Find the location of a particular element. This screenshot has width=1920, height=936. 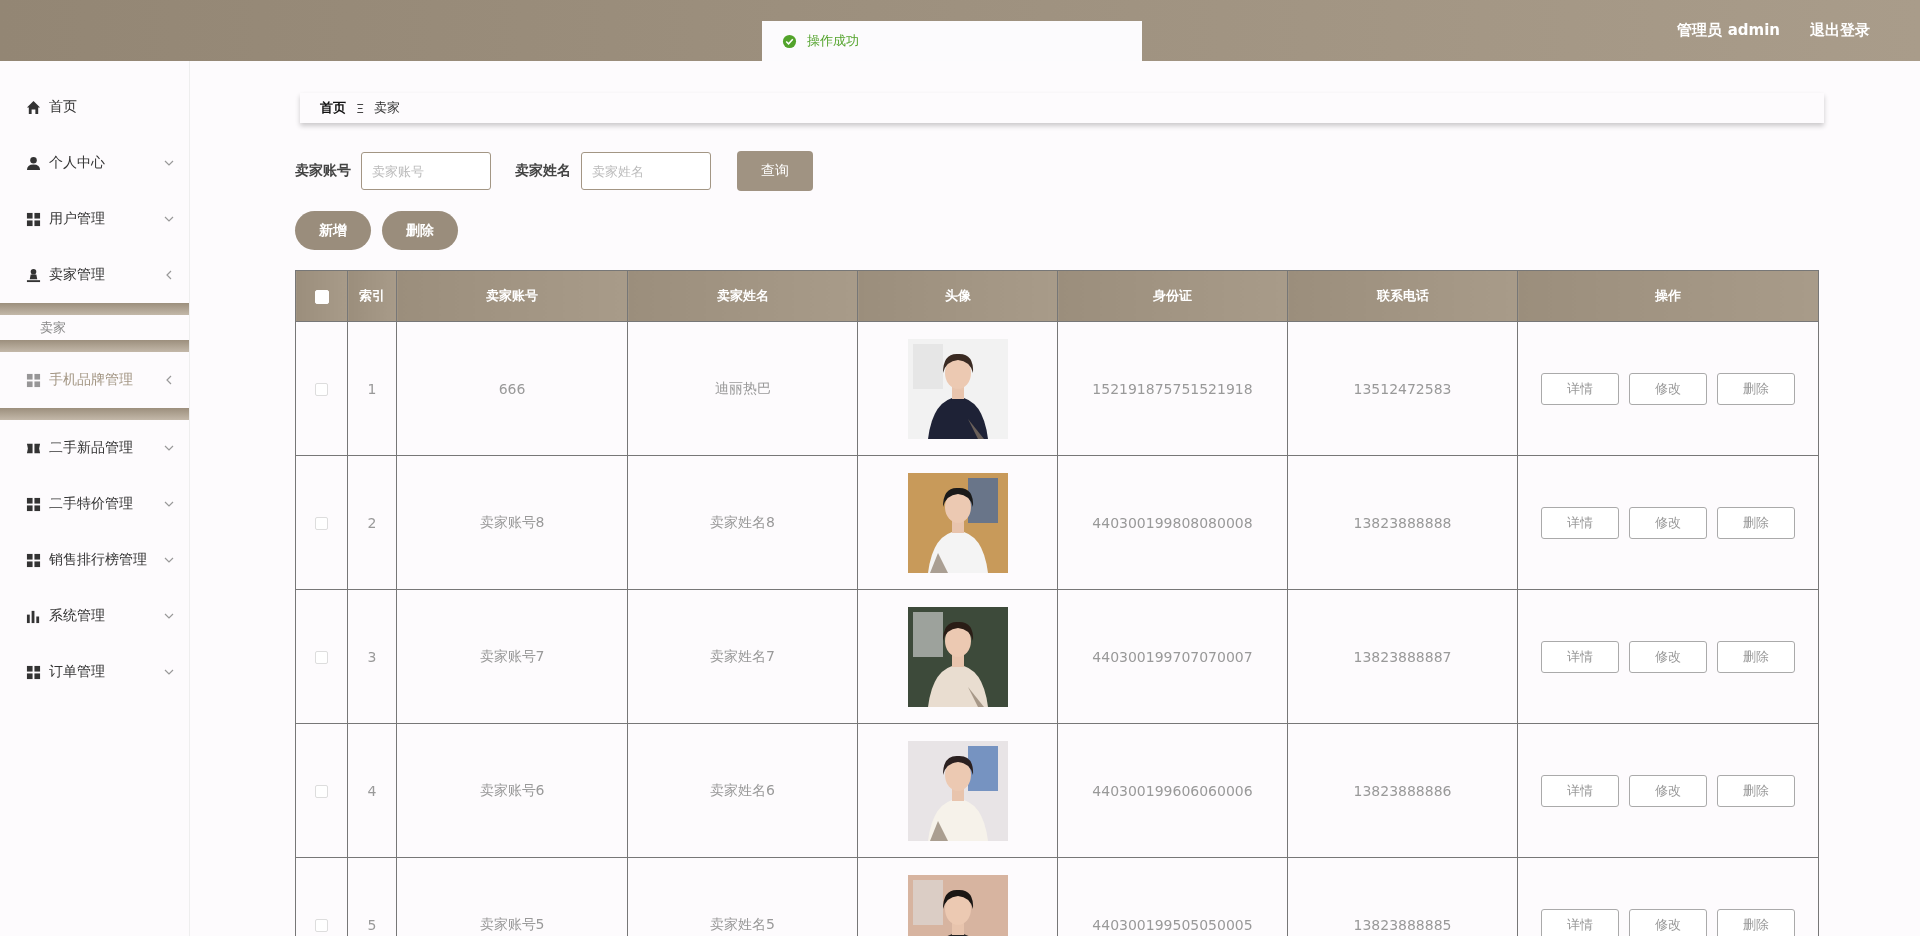

logout-link: 退出登录 is located at coordinates (1840, 30).